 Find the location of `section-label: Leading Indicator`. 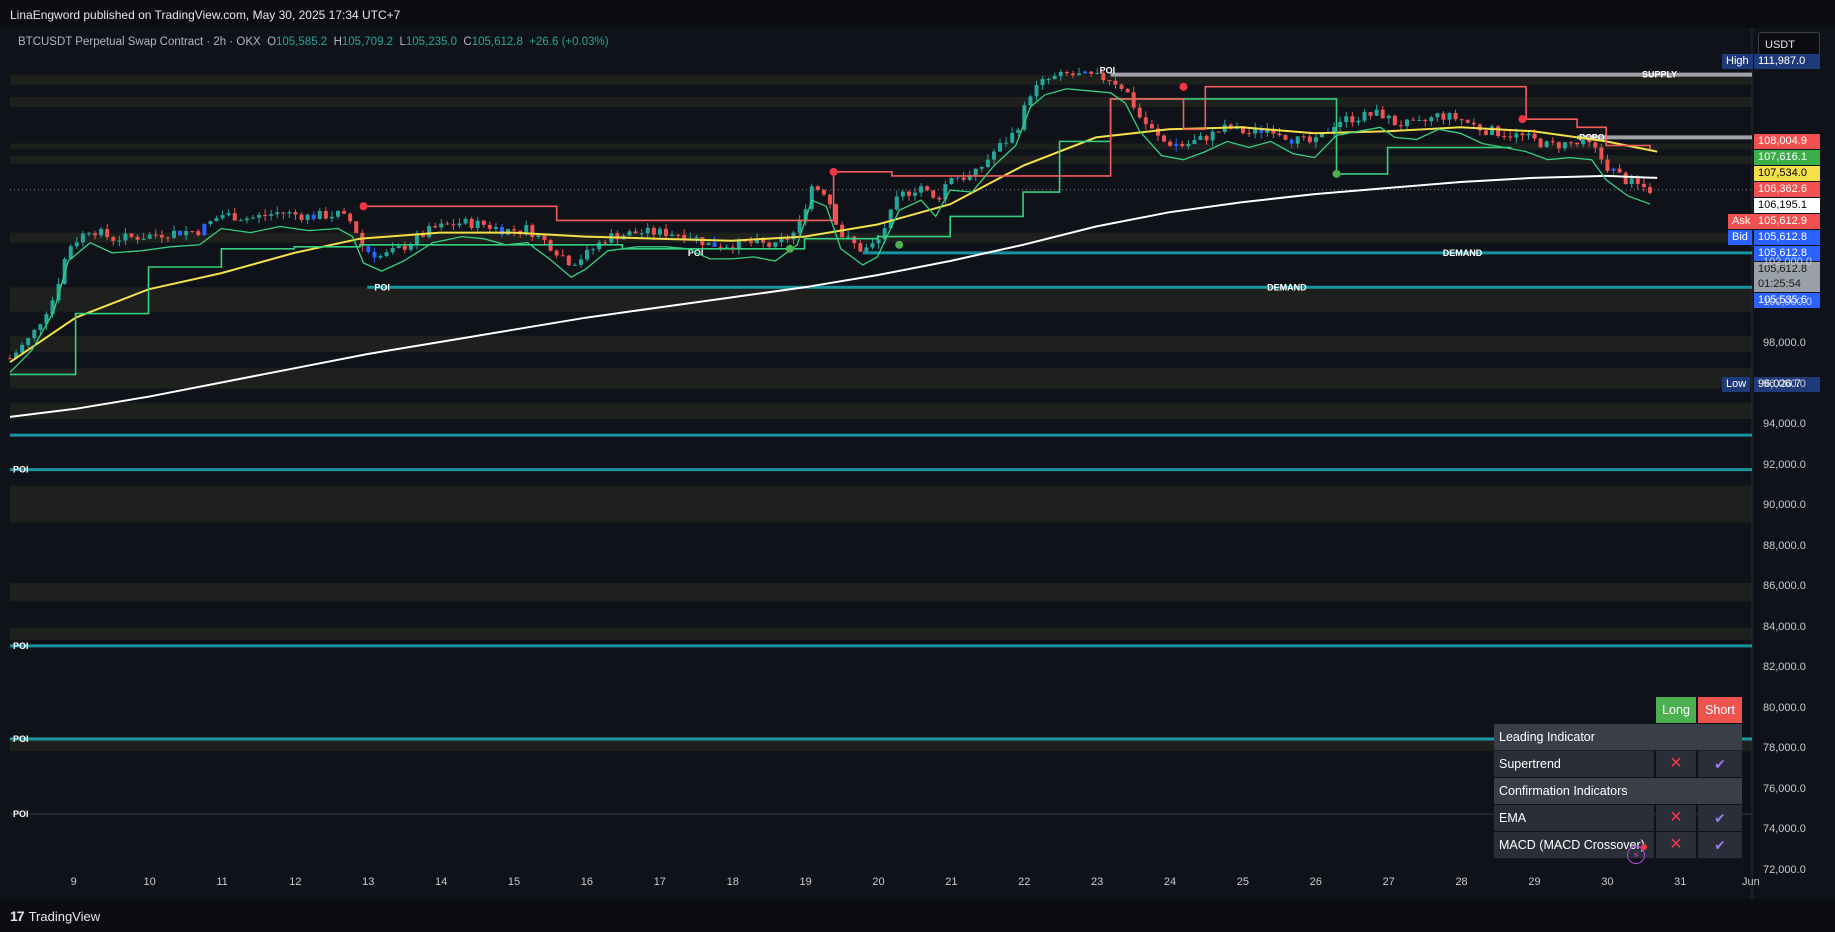

section-label: Leading Indicator is located at coordinates (1618, 737).